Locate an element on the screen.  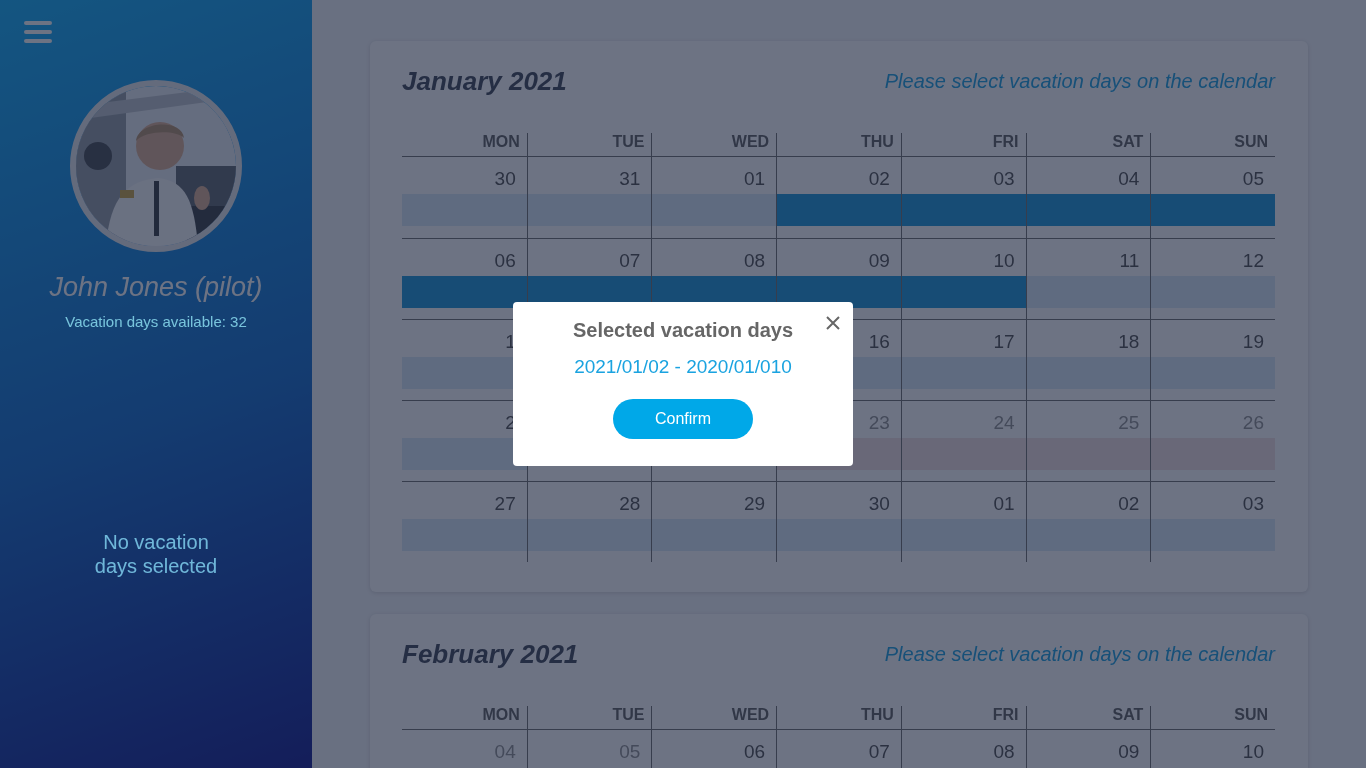
day-number: 29 is located at coordinates (755, 505).